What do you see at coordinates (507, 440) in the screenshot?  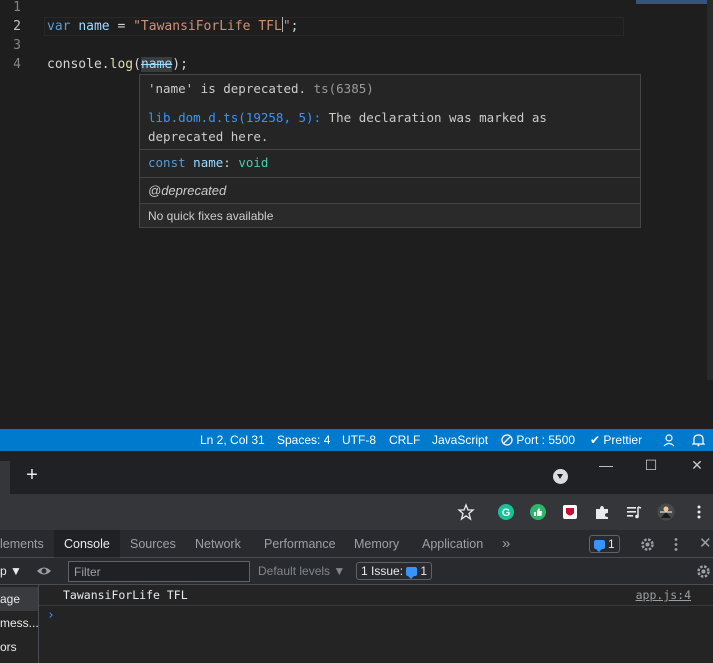 I see `no-entry-icon` at bounding box center [507, 440].